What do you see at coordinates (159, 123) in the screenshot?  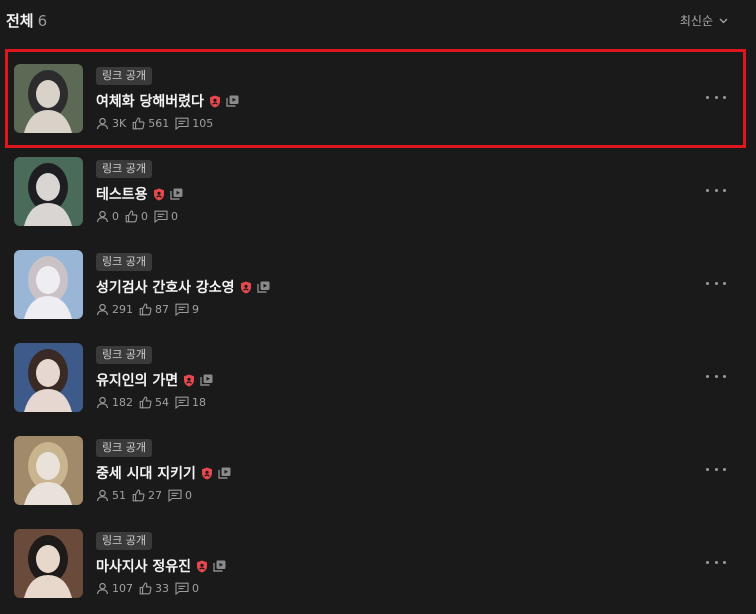 I see `likes-count: 561` at bounding box center [159, 123].